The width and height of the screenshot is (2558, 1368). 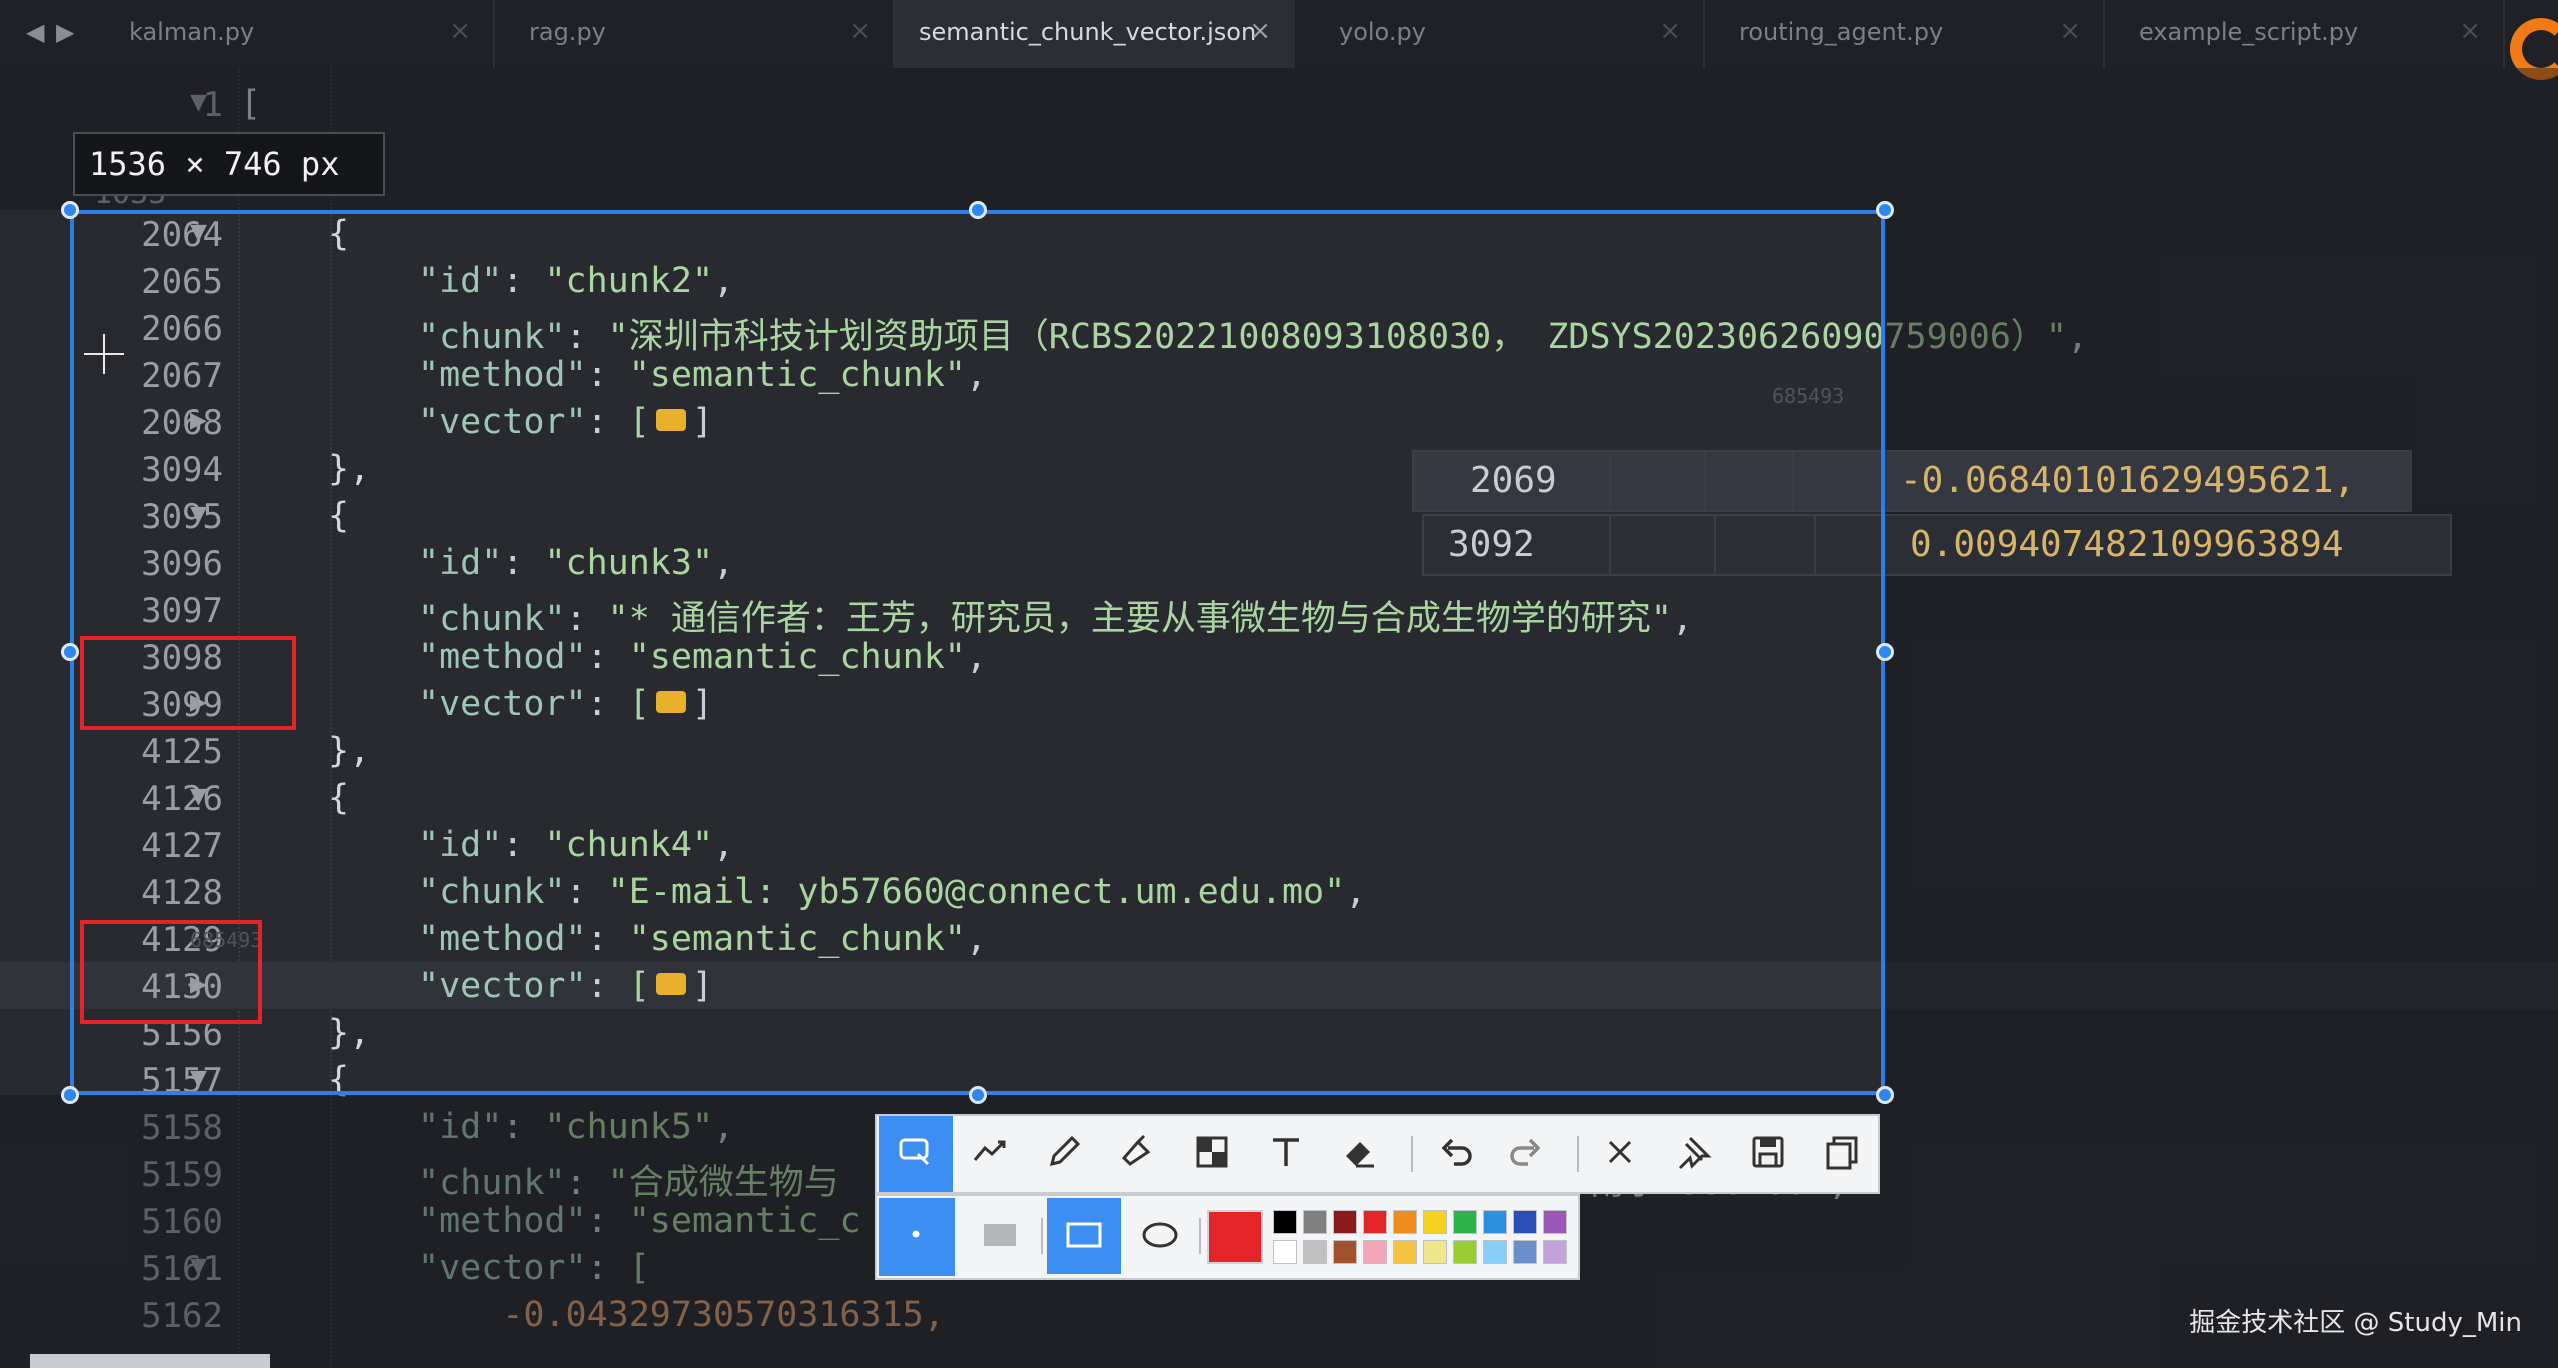 I want to click on resize-handle-top-right, so click(x=1885, y=210).